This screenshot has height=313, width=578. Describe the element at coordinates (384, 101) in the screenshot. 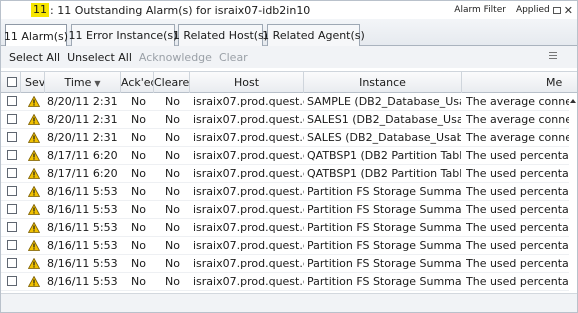

I see `instance-cell: SAMPLE (DB2_Database_Usability)` at that location.